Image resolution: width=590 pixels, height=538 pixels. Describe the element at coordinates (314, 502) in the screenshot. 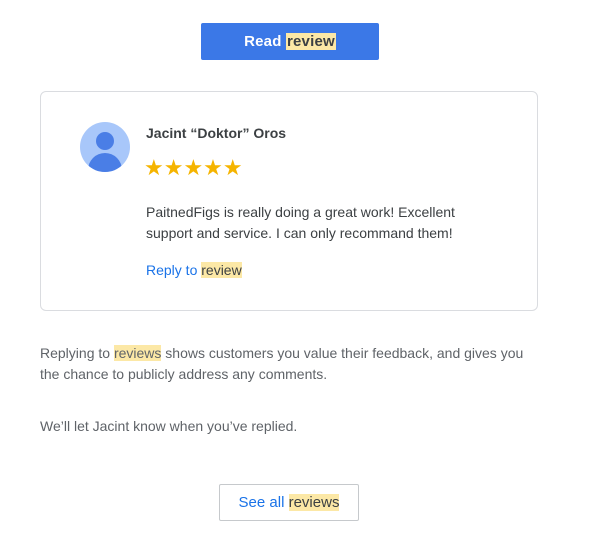

I see `see-all-highlight: reviews` at that location.